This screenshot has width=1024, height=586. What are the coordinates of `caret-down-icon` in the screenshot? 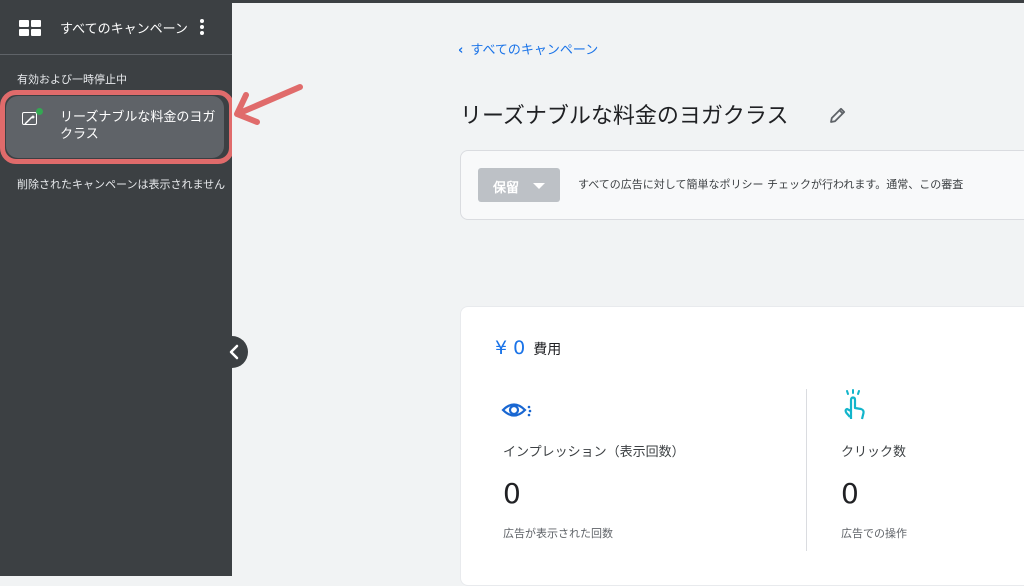 It's located at (539, 186).